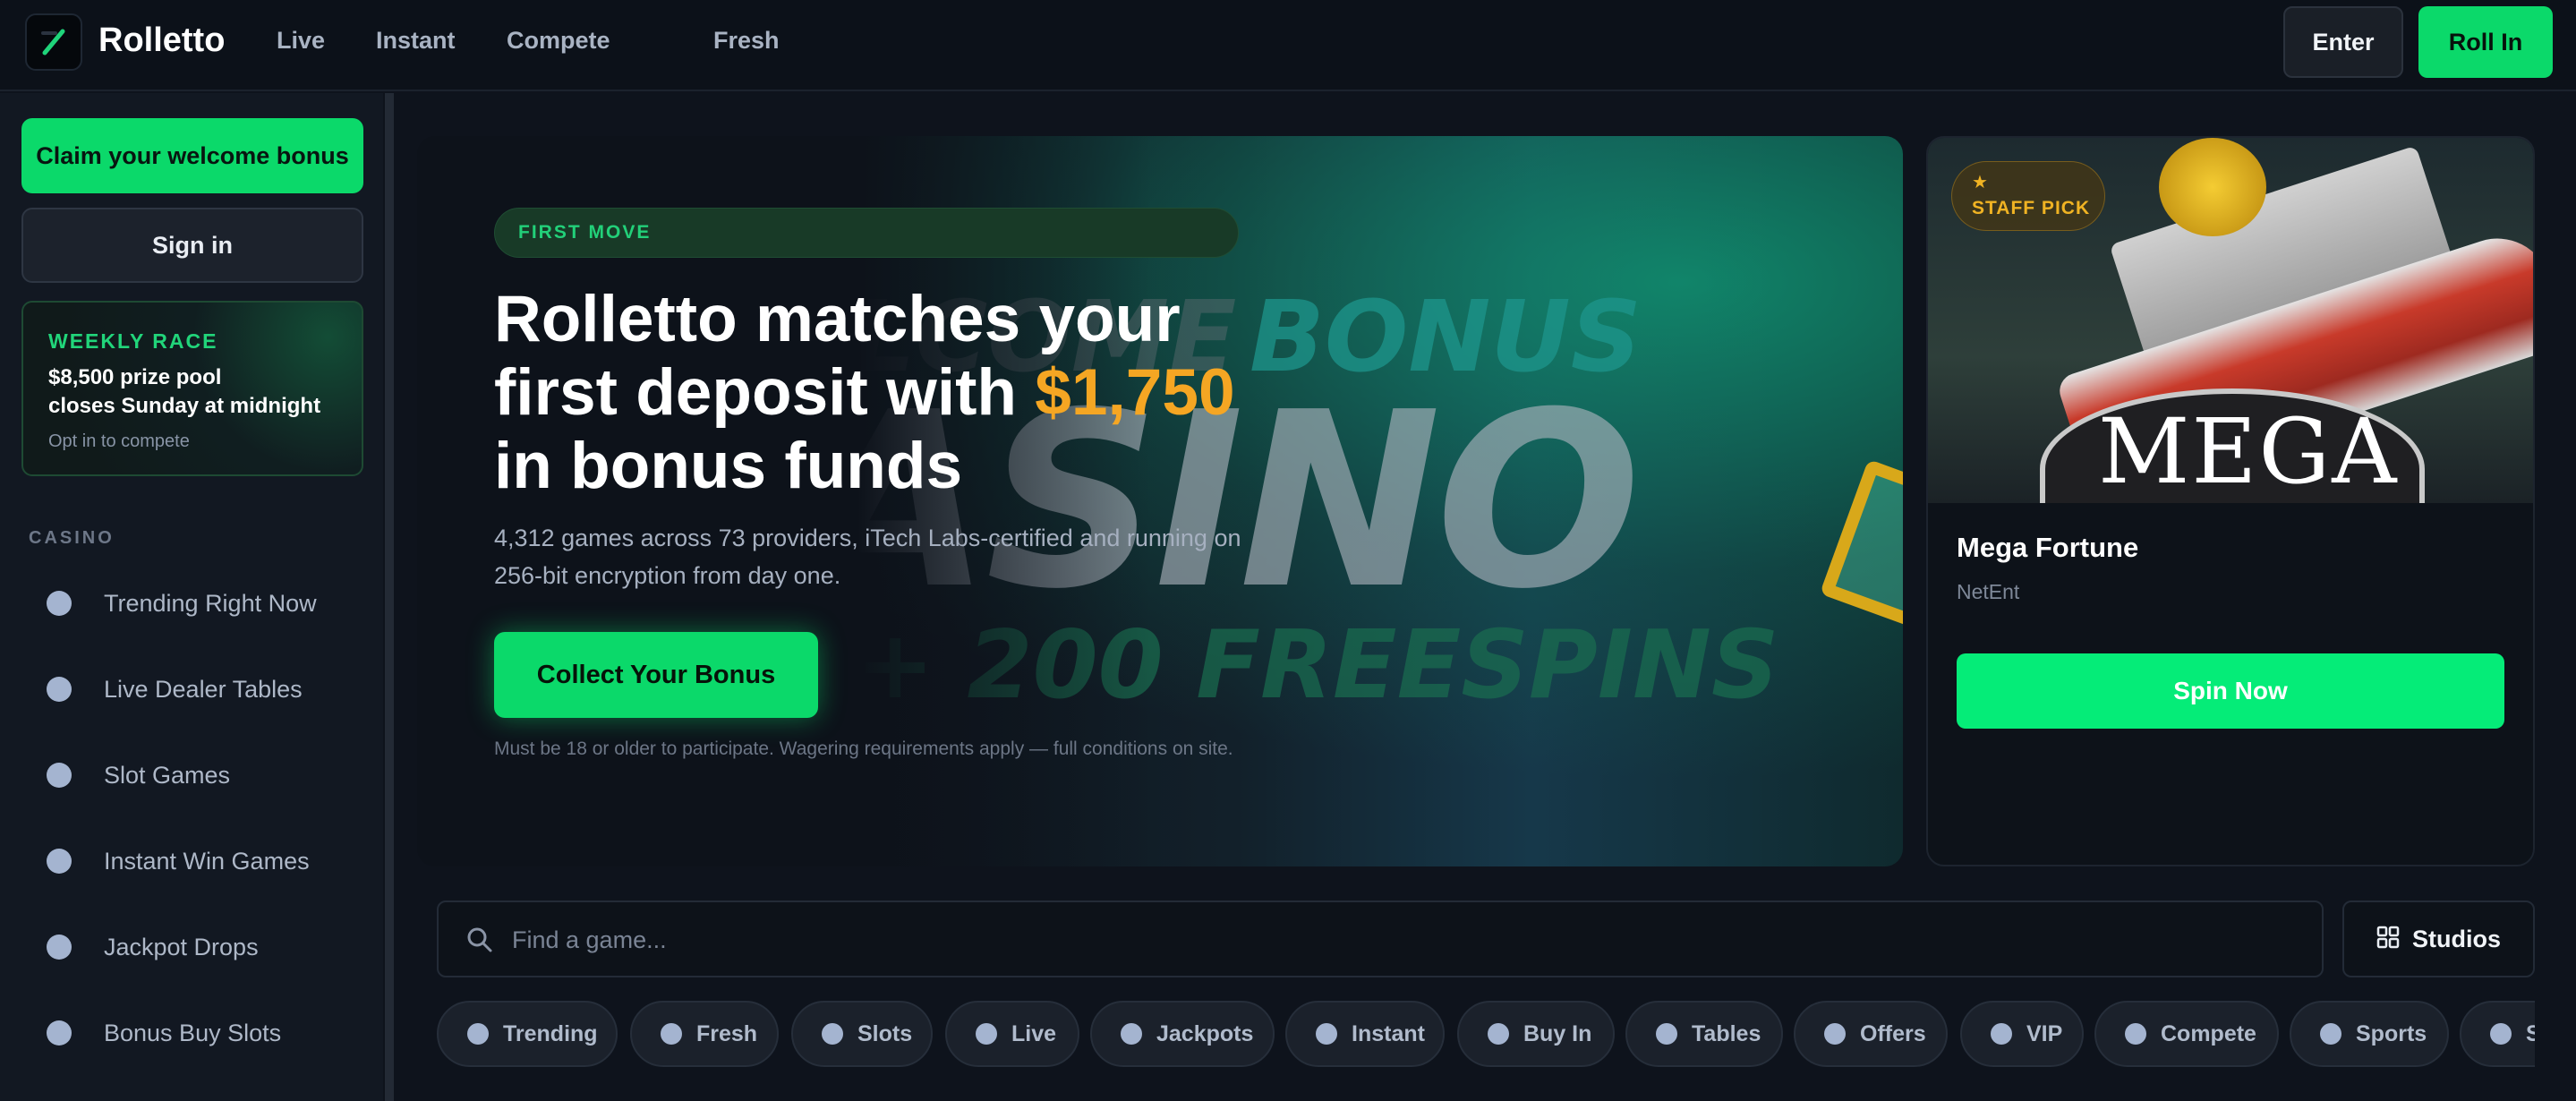 This screenshot has width=2576, height=1101. Describe the element at coordinates (192, 155) in the screenshot. I see `claim-bonus-button: Claim your welcome bonus` at that location.